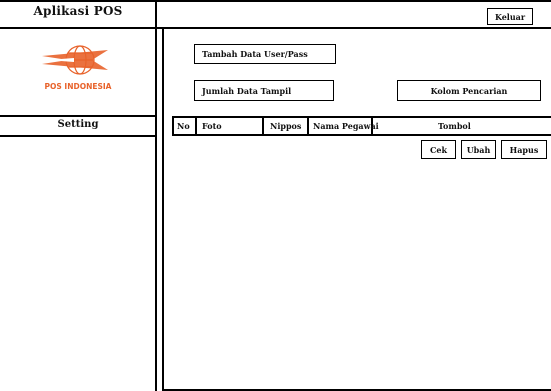 The image size is (551, 391). I want to click on outer-top-border, so click(275, 1).